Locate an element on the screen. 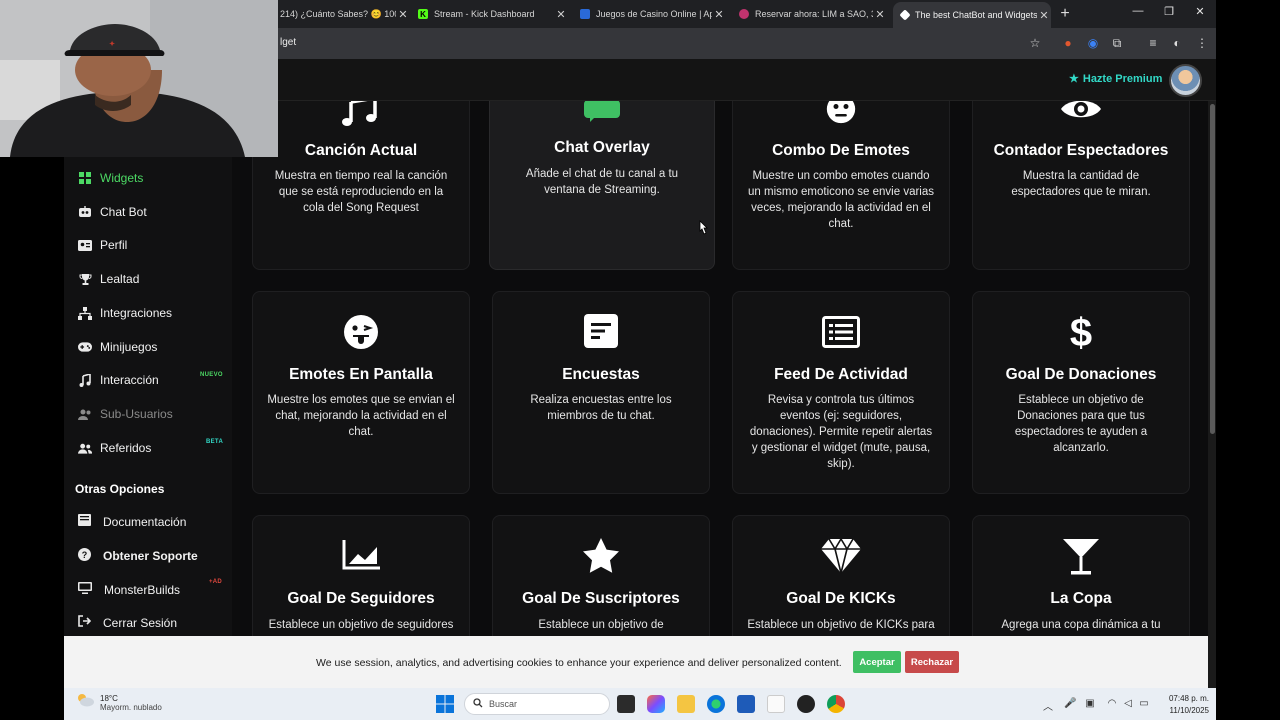 The height and width of the screenshot is (720, 1280). widget-description: Agrega una copa dinámica a tu is located at coordinates (1081, 625).